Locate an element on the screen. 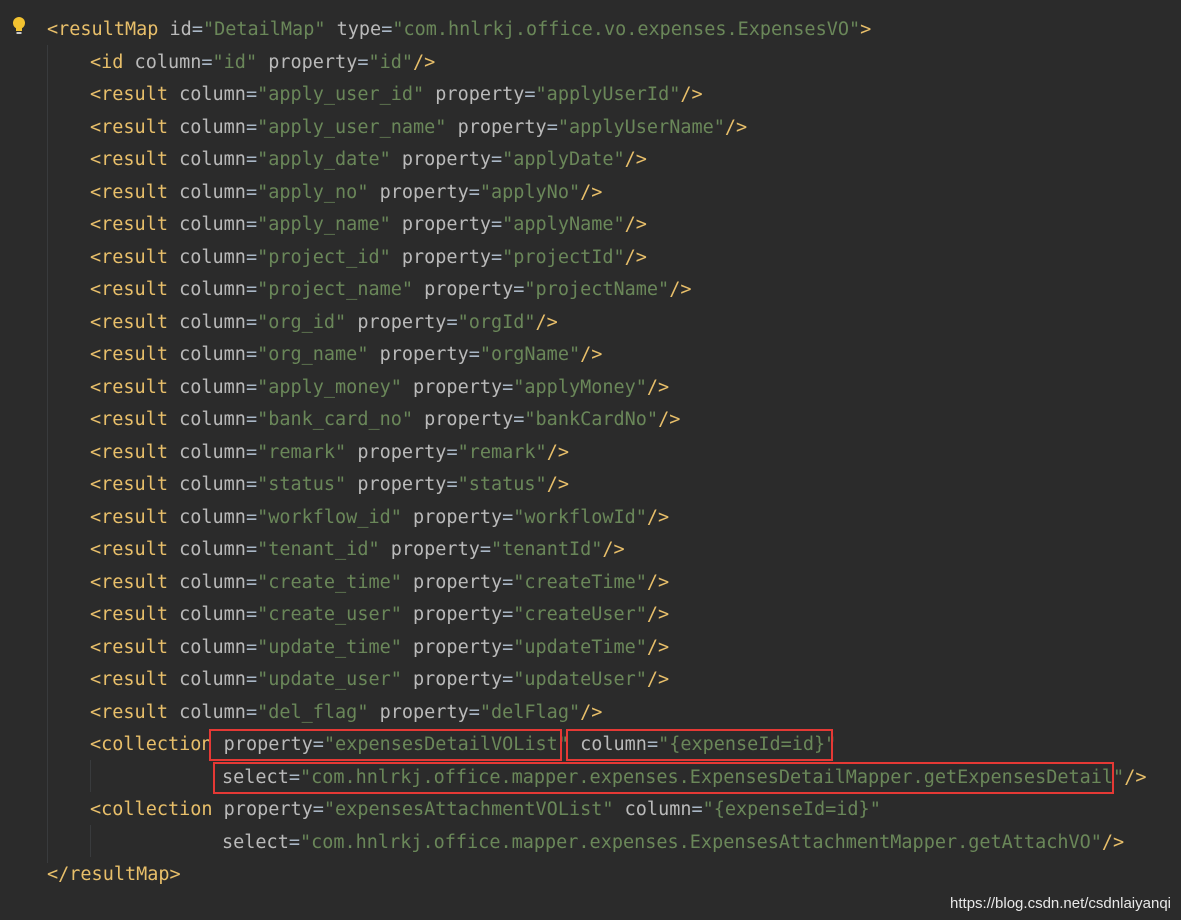  highlight-box-select is located at coordinates (663, 778).